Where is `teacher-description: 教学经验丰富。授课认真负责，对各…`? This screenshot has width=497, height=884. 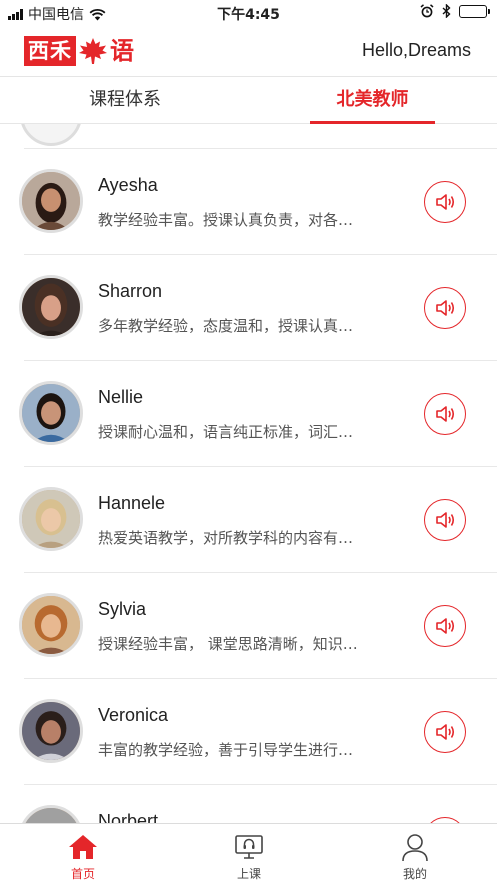
teacher-description: 教学经验丰富。授课认真负责，对各… is located at coordinates (226, 220).